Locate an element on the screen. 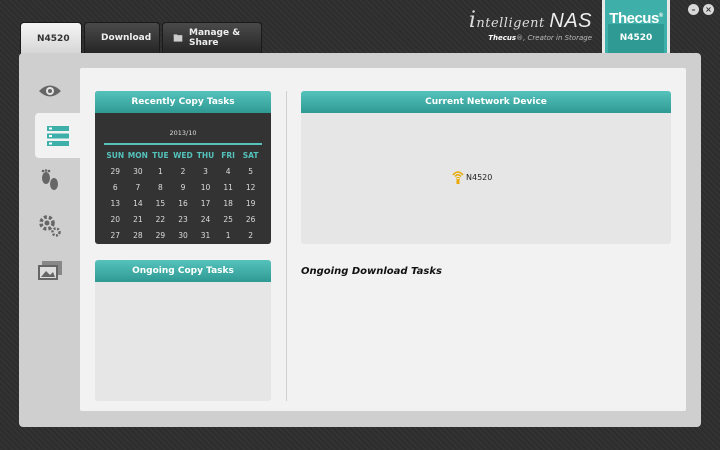 The image size is (720, 450). calendar-day: 4 is located at coordinates (228, 171).